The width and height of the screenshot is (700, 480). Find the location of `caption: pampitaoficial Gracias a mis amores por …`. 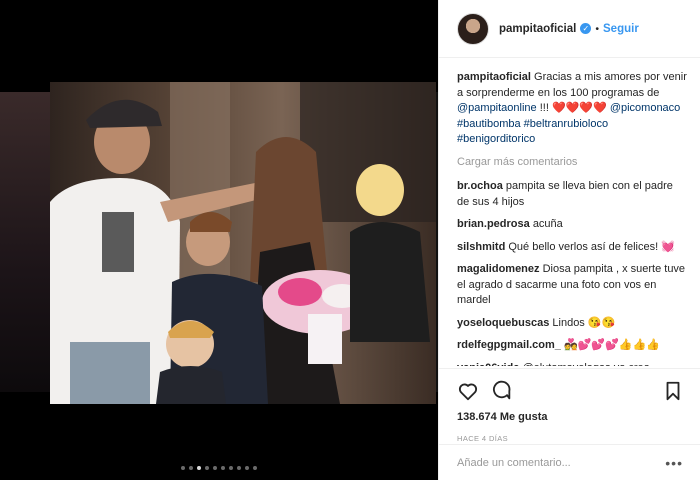

caption: pampitaoficial Gracias a mis amores por … is located at coordinates (572, 109).